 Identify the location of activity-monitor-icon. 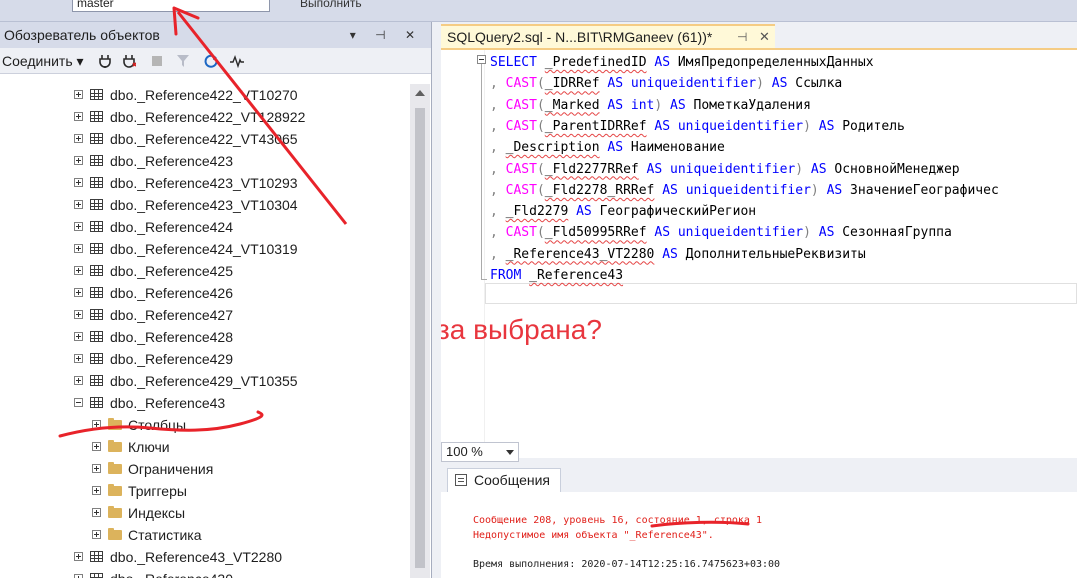
(237, 61).